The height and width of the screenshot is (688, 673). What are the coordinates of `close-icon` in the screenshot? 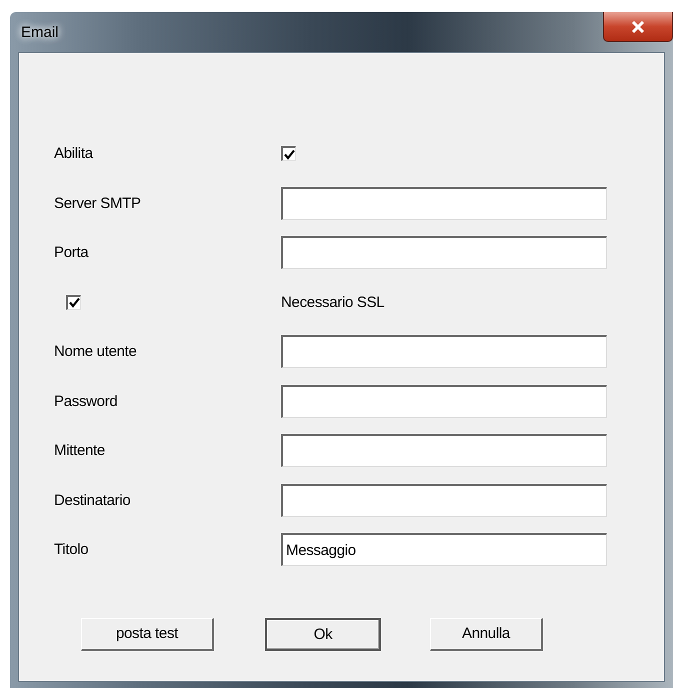 It's located at (638, 26).